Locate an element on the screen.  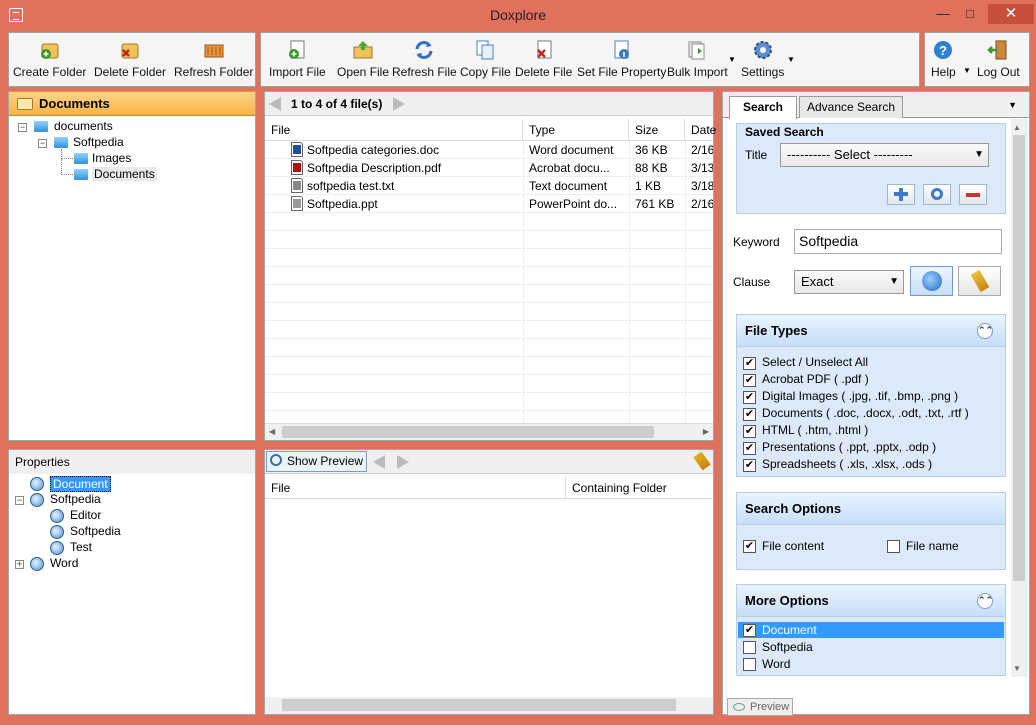
keyword-input: Softpedia is located at coordinates (898, 241).